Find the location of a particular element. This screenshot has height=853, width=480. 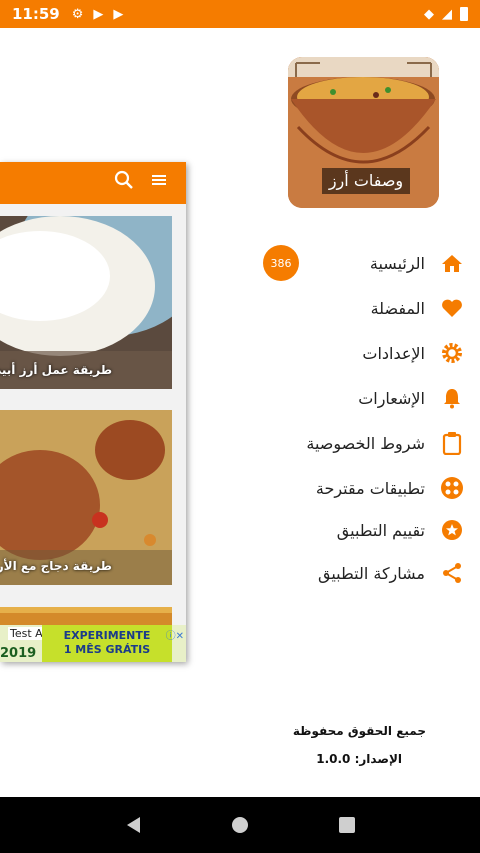

drawer-item-rate-app: تقييم التطبيق is located at coordinates (352, 530).